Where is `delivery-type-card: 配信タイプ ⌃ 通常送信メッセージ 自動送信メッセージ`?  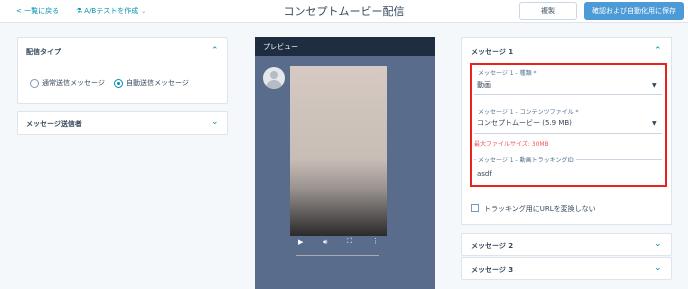
delivery-type-card: 配信タイプ ⌃ 通常送信メッセージ 自動送信メッセージ is located at coordinates (122, 70).